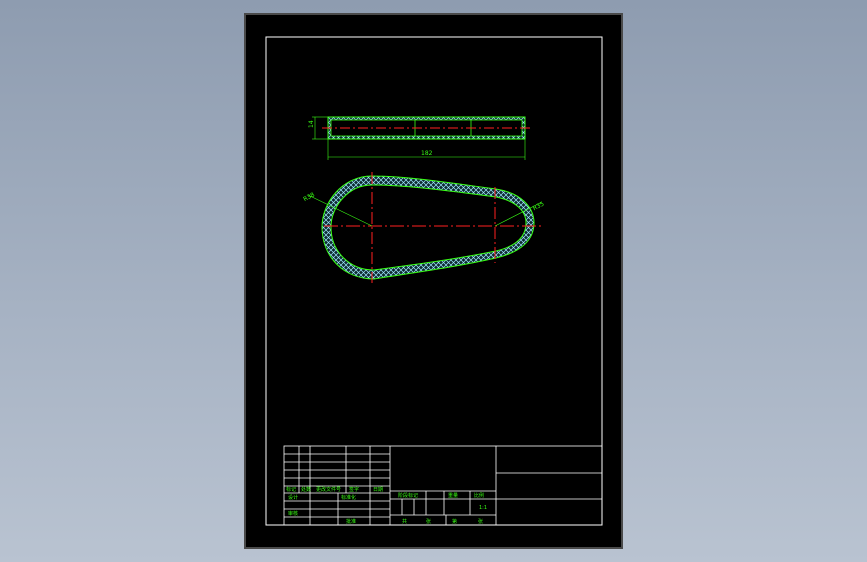  Describe the element at coordinates (351, 521) in the screenshot. I see `approve-label: 批准` at that location.